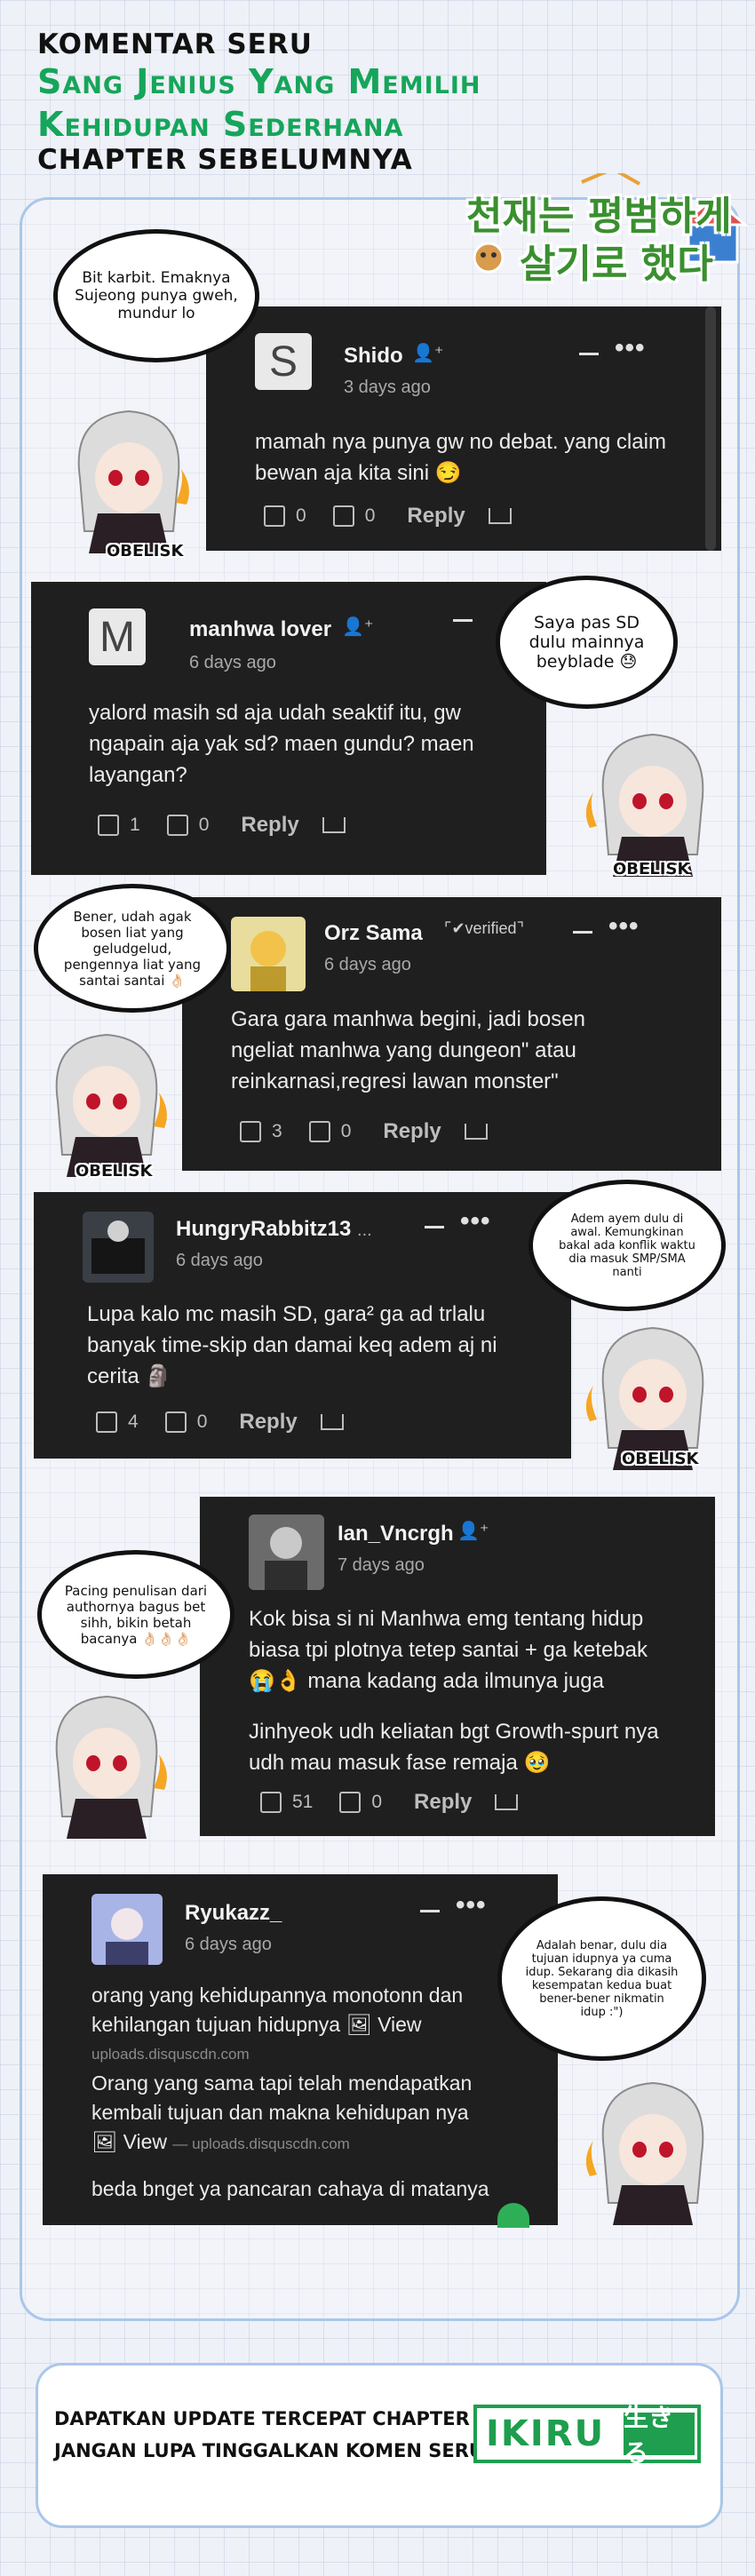  I want to click on comment-line: ngeliat manhwa yang dungeon" atau, so click(403, 1050).